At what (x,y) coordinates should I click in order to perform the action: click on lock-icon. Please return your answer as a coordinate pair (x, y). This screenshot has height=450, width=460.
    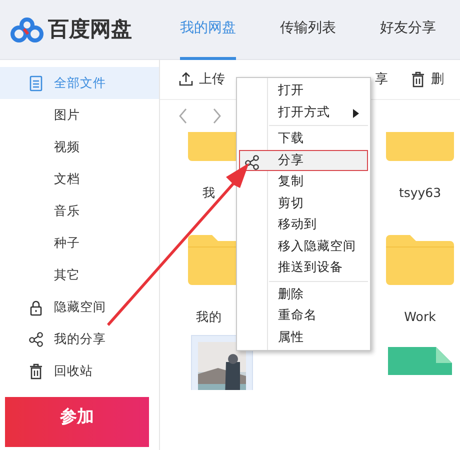
    Looking at the image, I should click on (36, 307).